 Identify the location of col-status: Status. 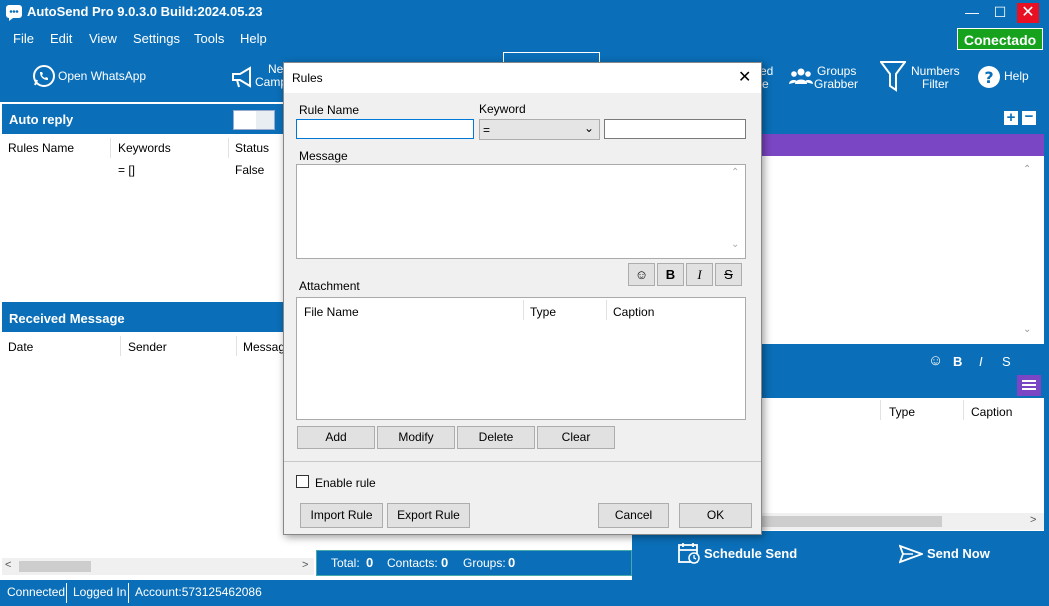
(252, 148).